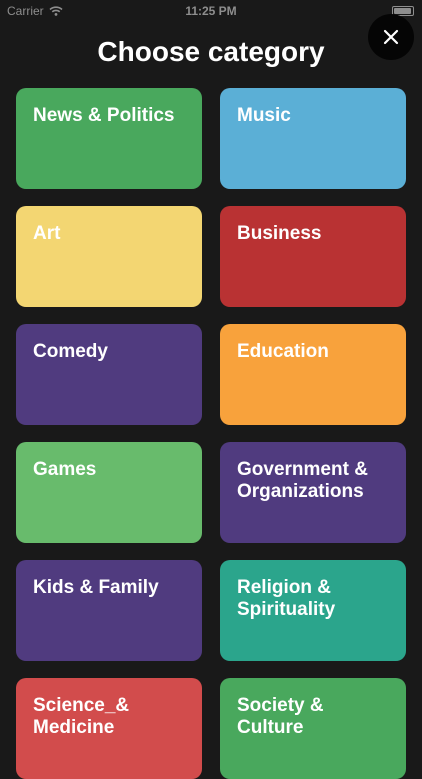 The width and height of the screenshot is (422, 779). What do you see at coordinates (313, 256) in the screenshot?
I see `category-card-business: Business` at bounding box center [313, 256].